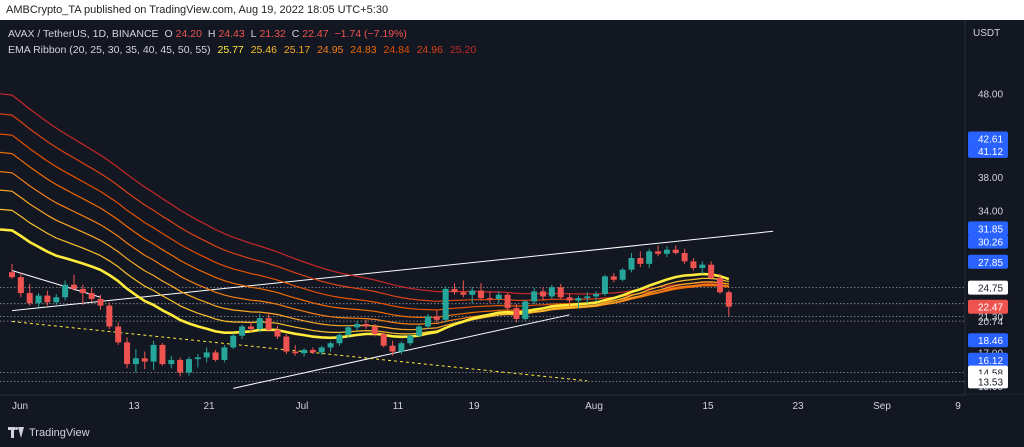  Describe the element at coordinates (299, 351) in the screenshot. I see `dashed-trendline` at that location.